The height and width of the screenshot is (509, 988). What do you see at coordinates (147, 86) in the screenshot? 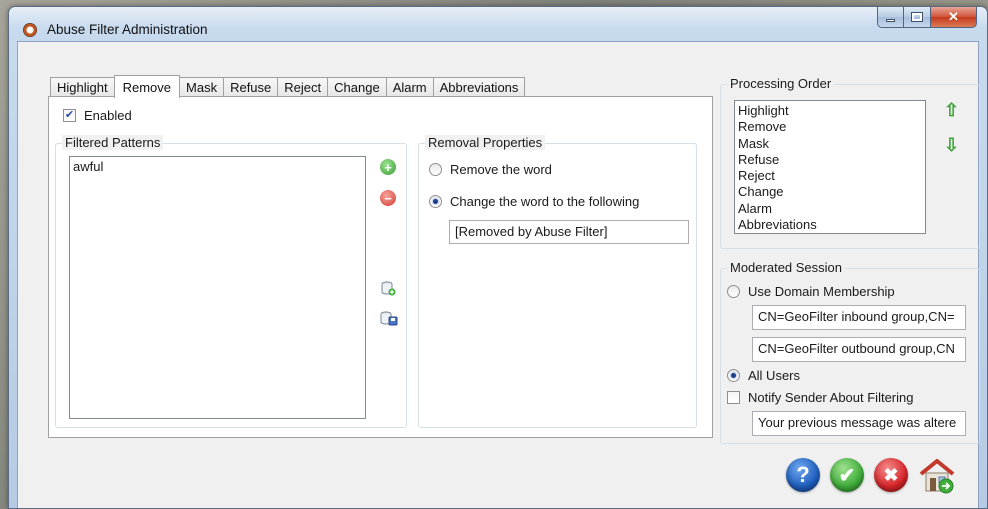
I see `tab-remove: Remove` at bounding box center [147, 86].